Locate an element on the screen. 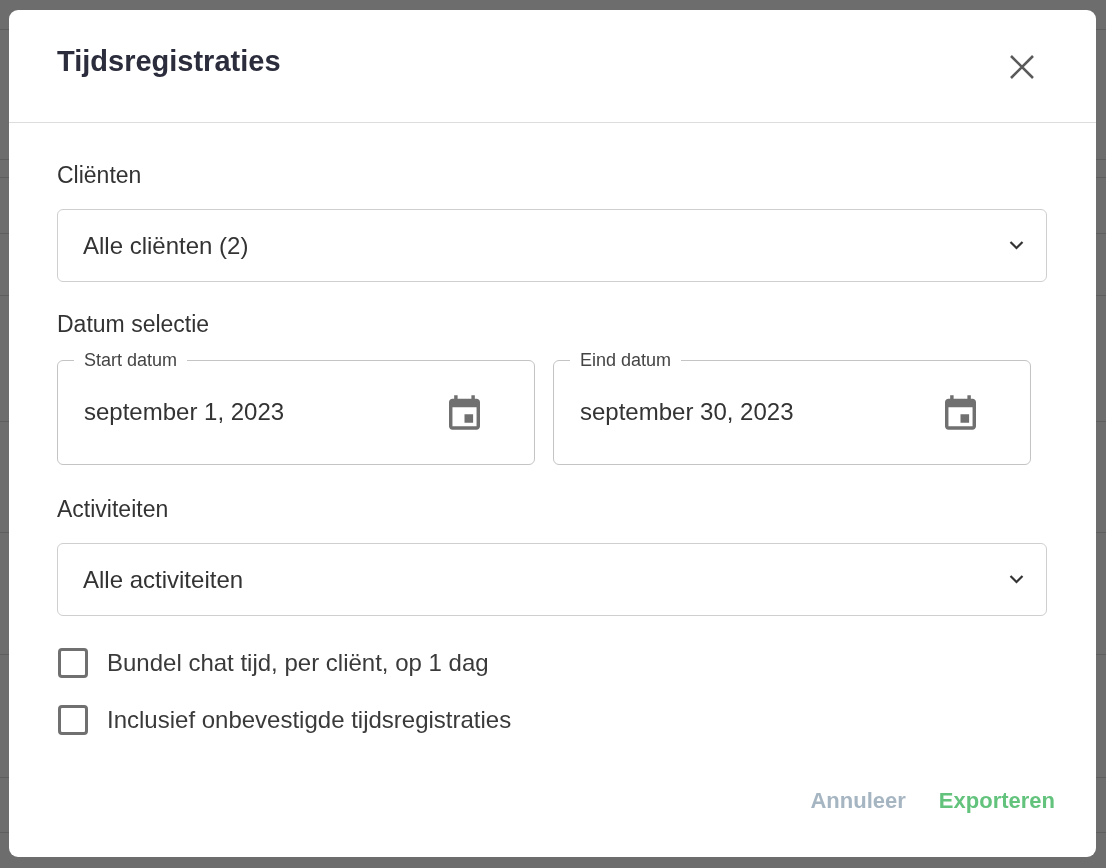 Image resolution: width=1106 pixels, height=868 pixels. date-value: september 30, 2023 is located at coordinates (687, 412).